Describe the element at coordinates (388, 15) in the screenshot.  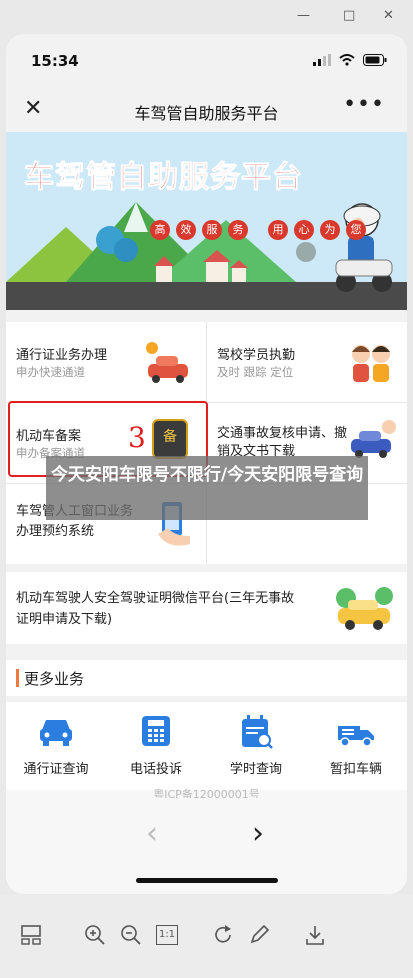
I see `close-window-button: ✕` at that location.